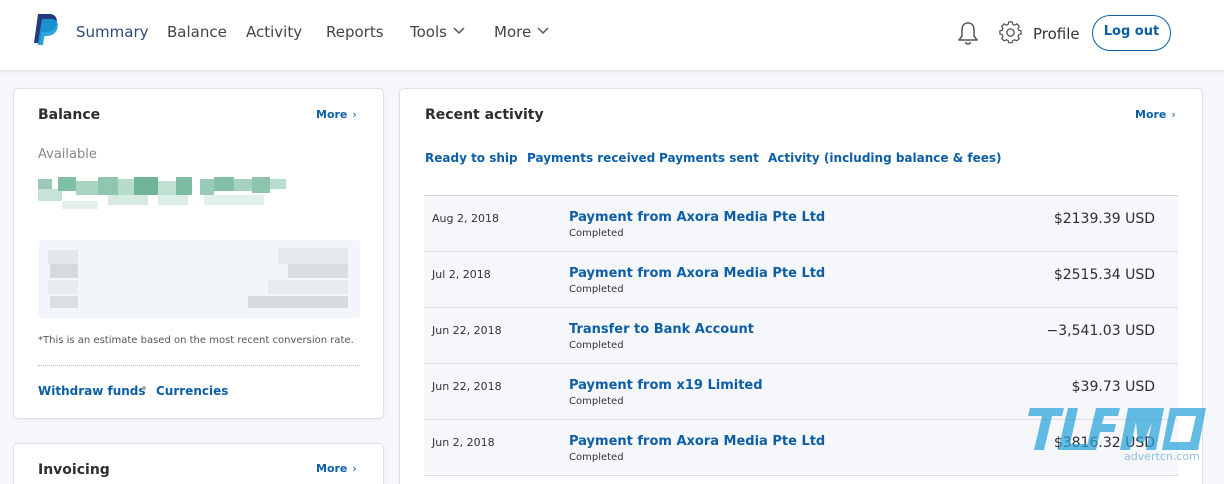 This screenshot has width=1224, height=484. What do you see at coordinates (74, 470) in the screenshot?
I see `invoicing-title: Invoicing` at bounding box center [74, 470].